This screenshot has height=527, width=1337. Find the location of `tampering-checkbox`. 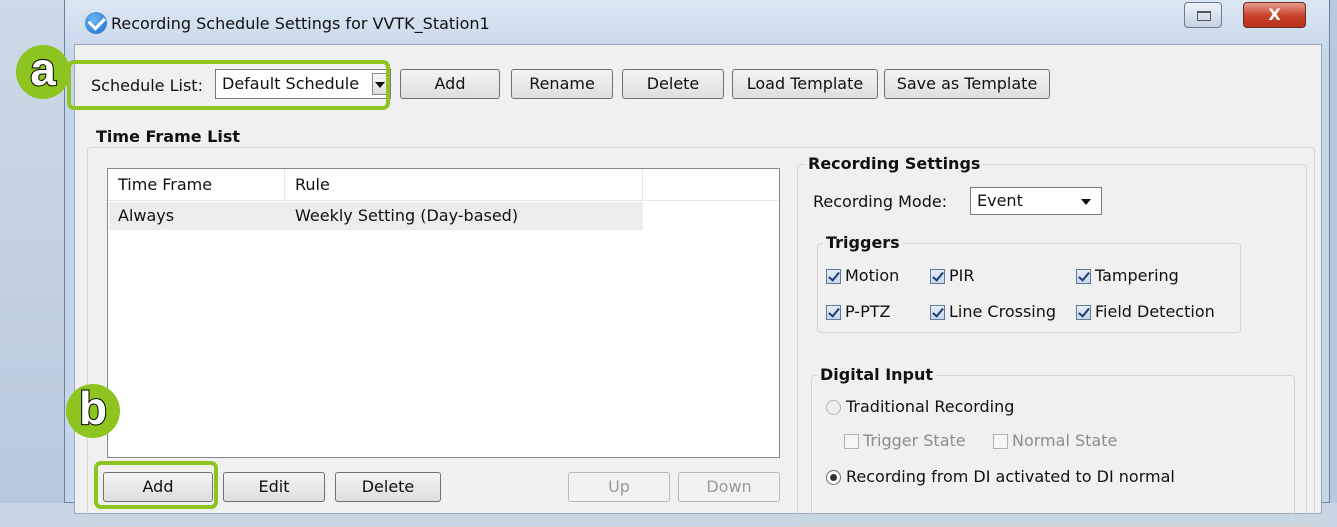

tampering-checkbox is located at coordinates (1083, 276).